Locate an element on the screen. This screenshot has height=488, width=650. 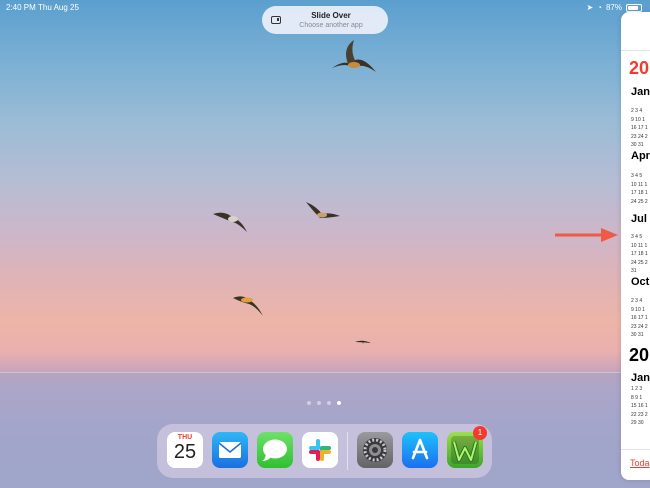
horizon-line is located at coordinates (325, 372).